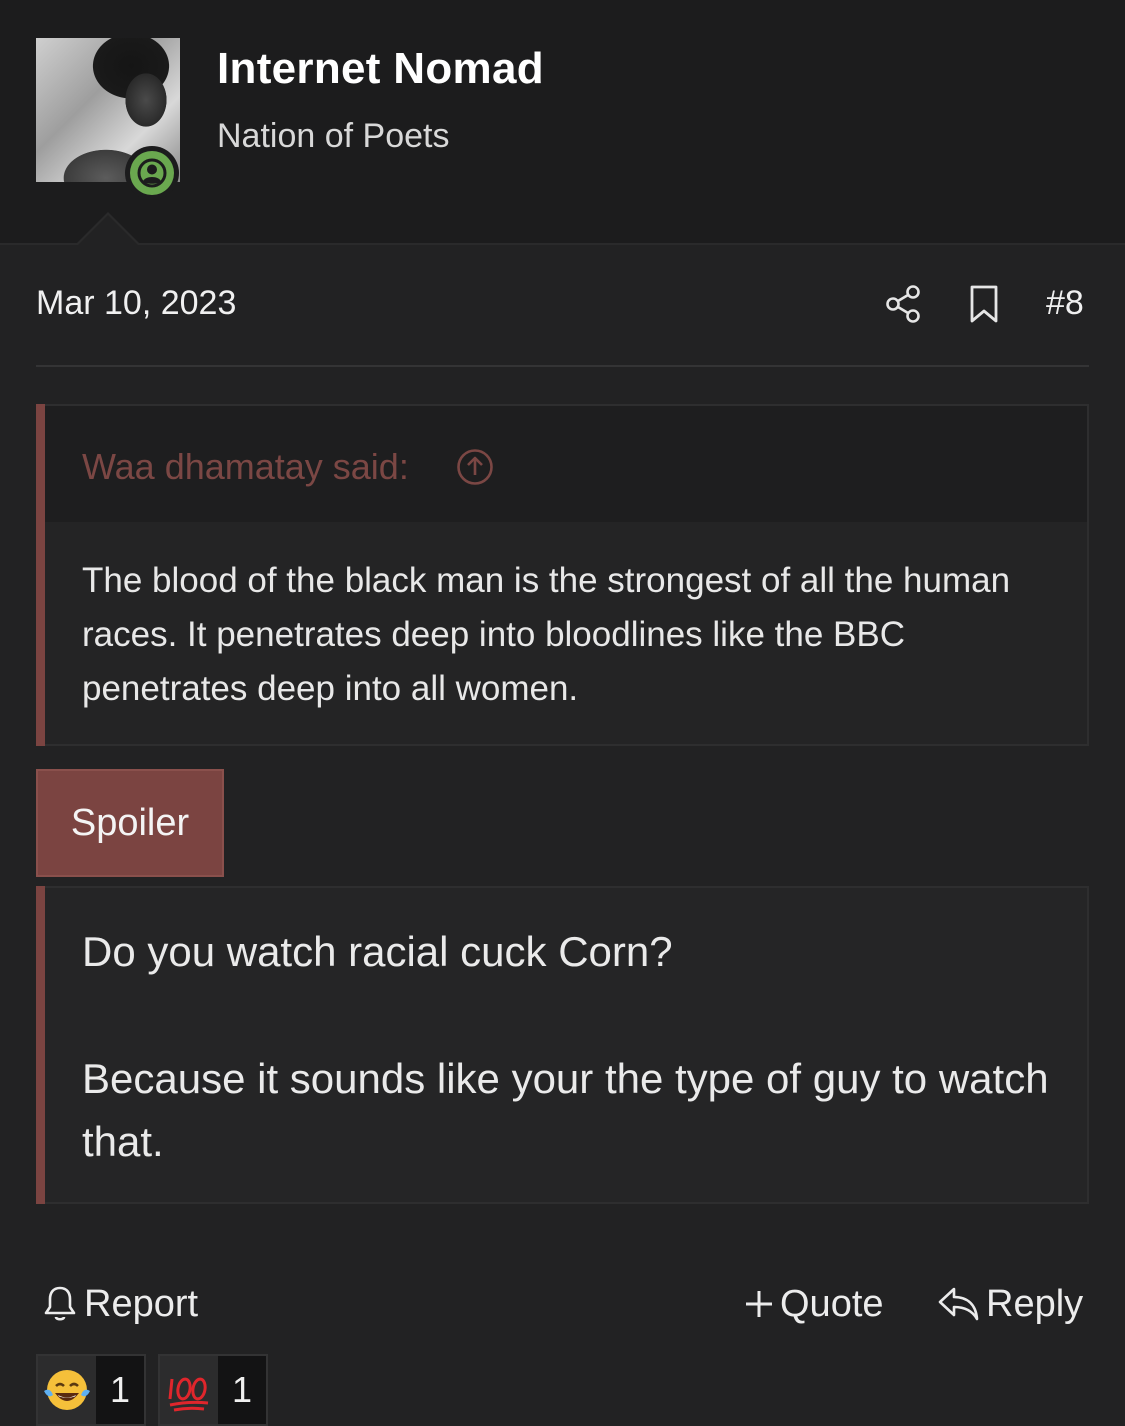 The image size is (1125, 1426). I want to click on divider, so click(562, 366).